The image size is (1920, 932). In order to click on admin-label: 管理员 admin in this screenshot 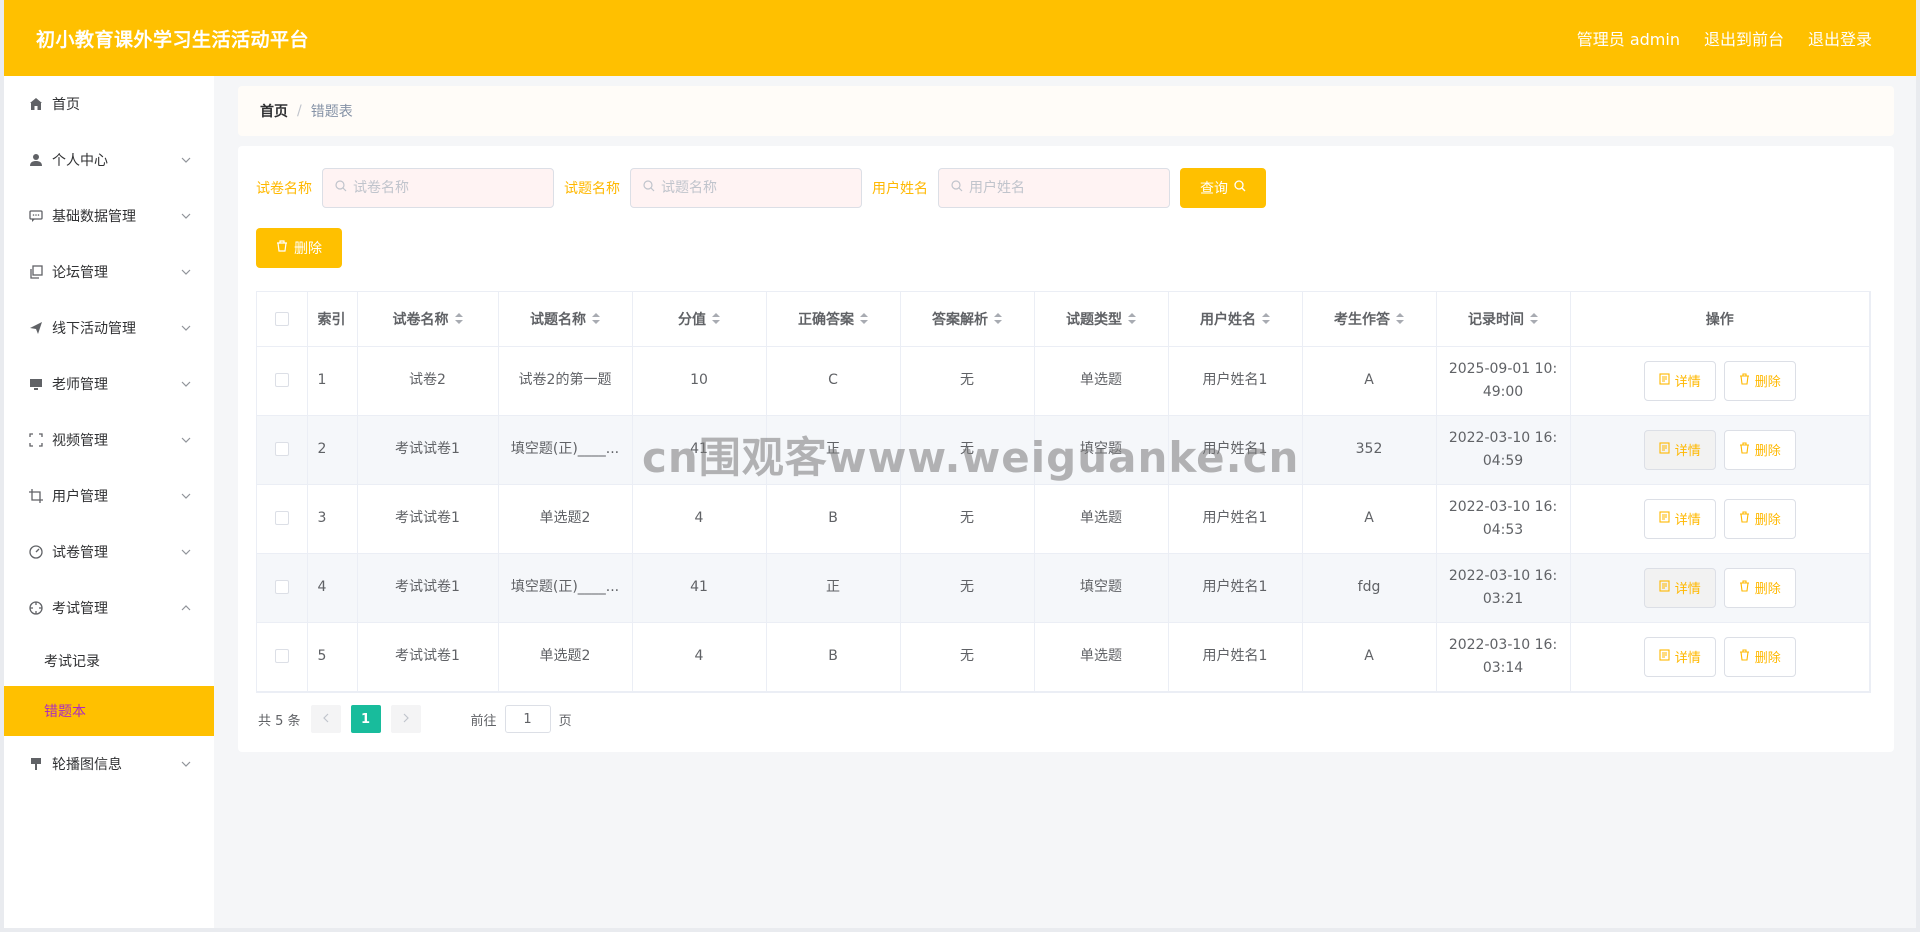, I will do `click(1628, 39)`.